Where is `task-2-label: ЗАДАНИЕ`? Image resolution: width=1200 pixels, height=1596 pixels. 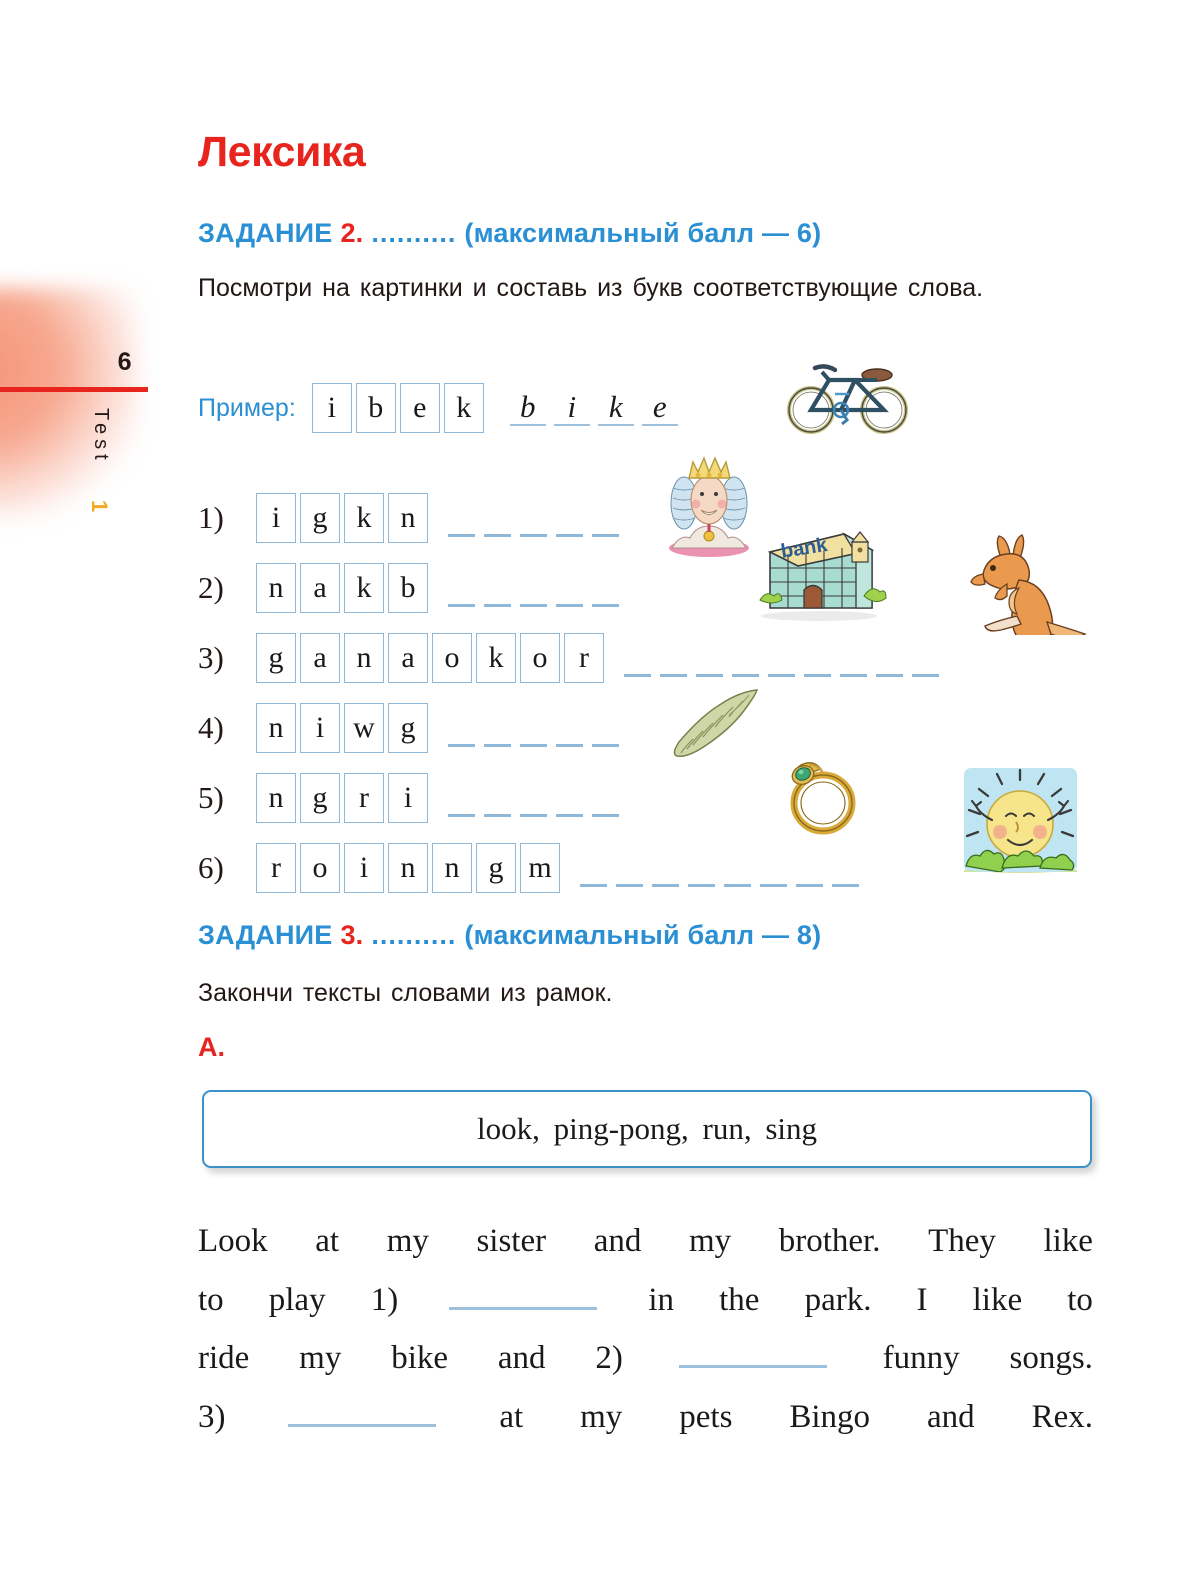 task-2-label: ЗАДАНИЕ is located at coordinates (265, 233).